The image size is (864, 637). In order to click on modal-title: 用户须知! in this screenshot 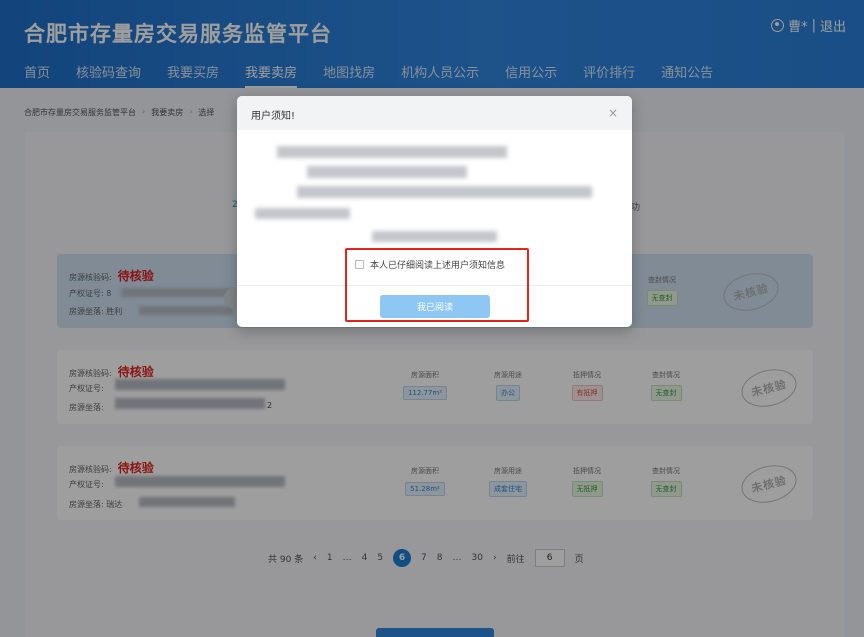, I will do `click(273, 116)`.